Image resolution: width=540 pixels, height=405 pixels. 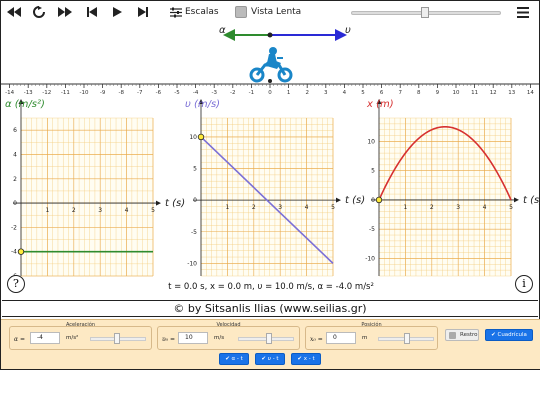 I want to click on slow-view-toggle: Vista Lenta, so click(x=268, y=12).